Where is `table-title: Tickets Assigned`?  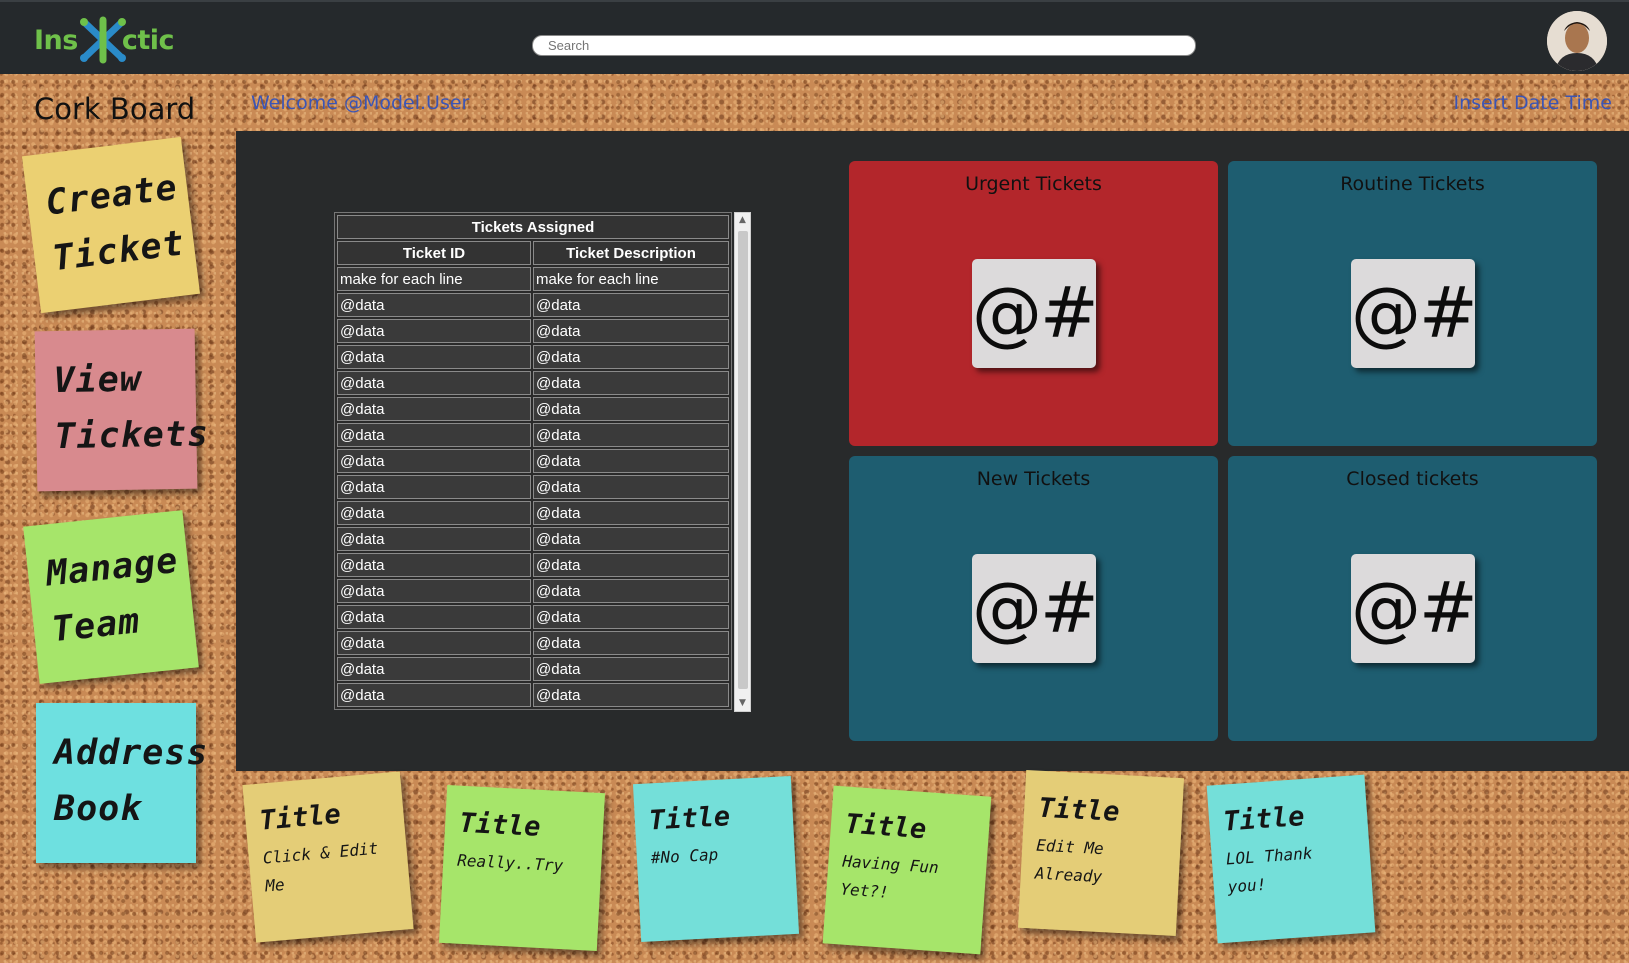
table-title: Tickets Assigned is located at coordinates (533, 227).